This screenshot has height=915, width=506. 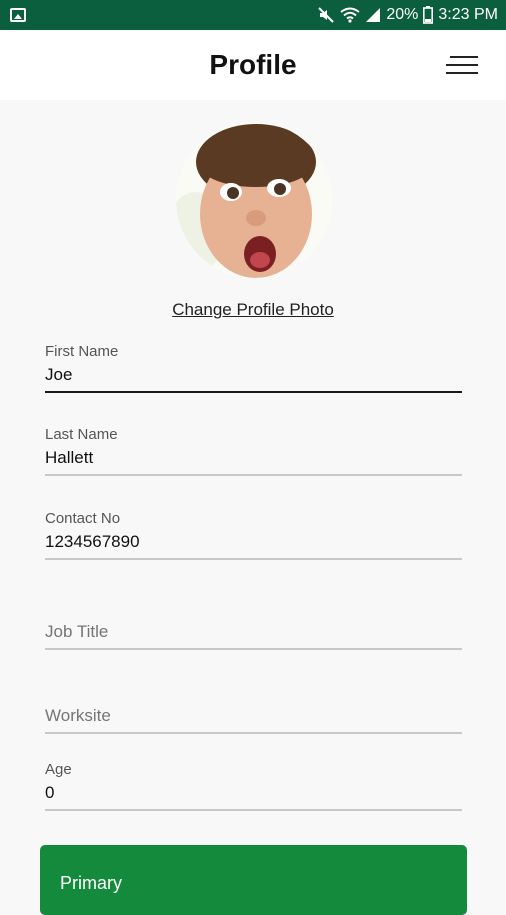 I want to click on app-header: Profile, so click(x=253, y=65).